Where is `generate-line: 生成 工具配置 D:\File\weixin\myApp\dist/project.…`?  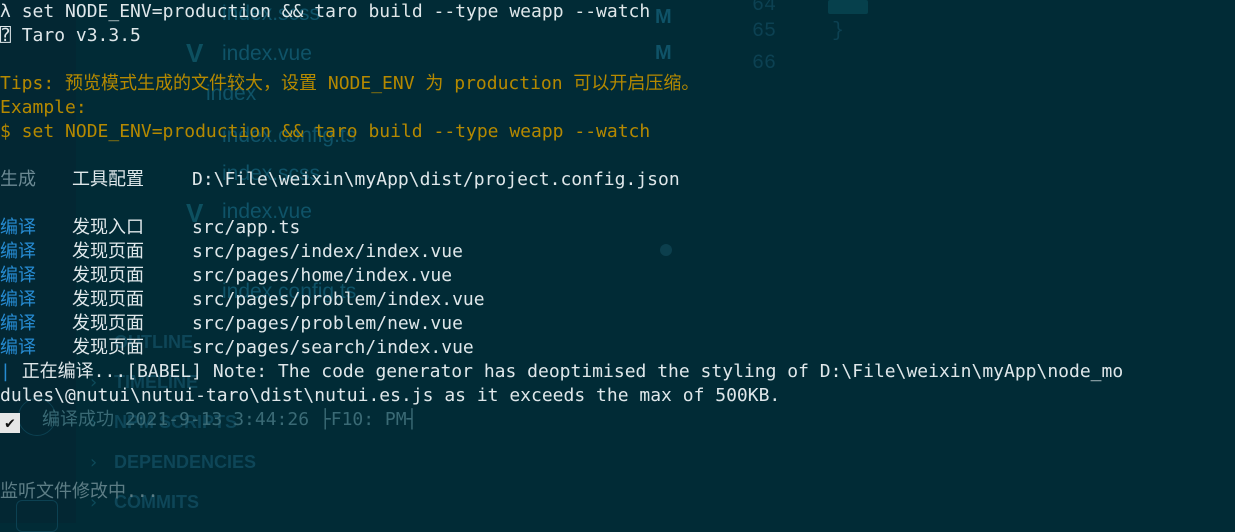 generate-line: 生成 工具配置 D:\File\weixin\myApp\dist/project.… is located at coordinates (340, 180).